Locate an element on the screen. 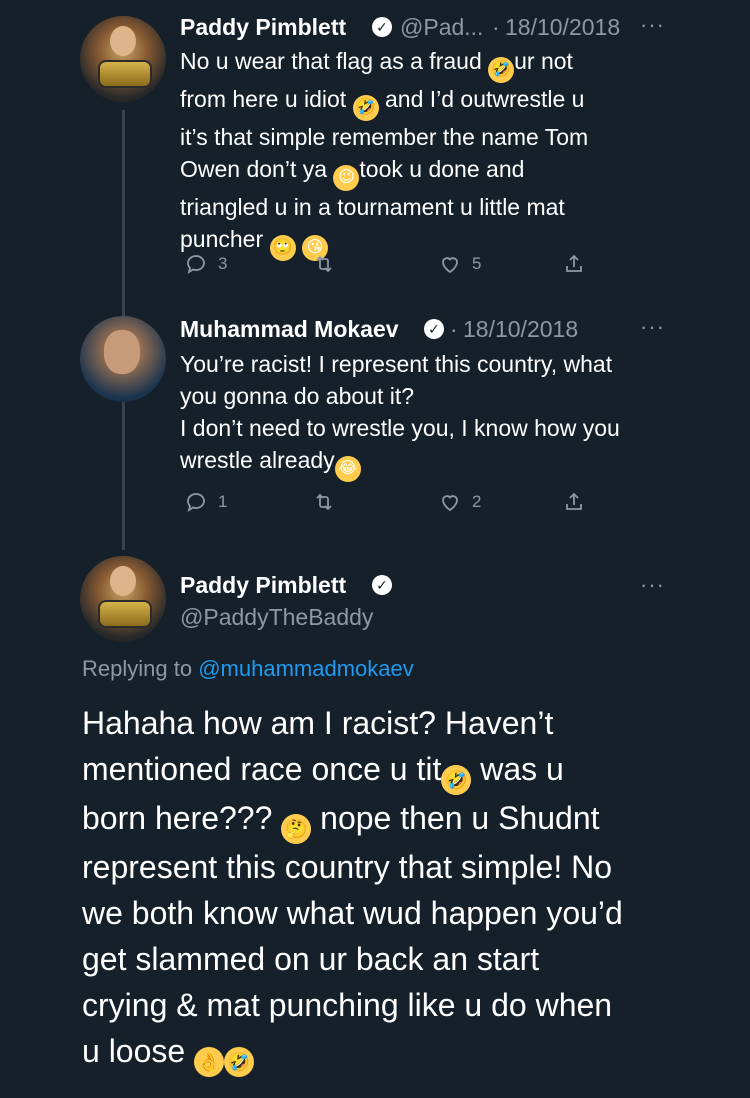 This screenshot has width=750, height=1098. like-button: 5 is located at coordinates (459, 264).